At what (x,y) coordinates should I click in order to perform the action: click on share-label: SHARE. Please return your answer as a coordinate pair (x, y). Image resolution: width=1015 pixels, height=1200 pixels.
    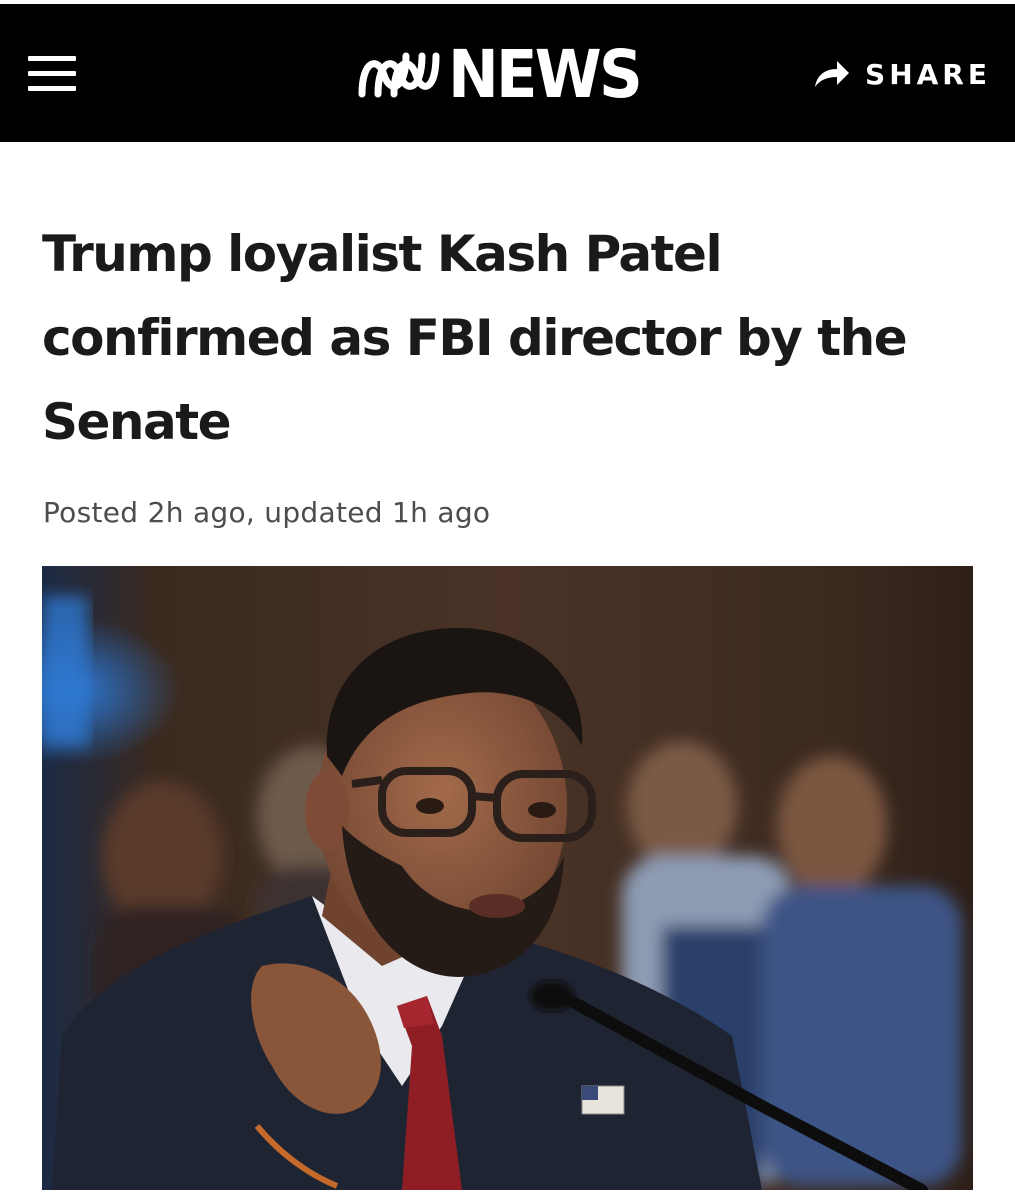
    Looking at the image, I should click on (928, 74).